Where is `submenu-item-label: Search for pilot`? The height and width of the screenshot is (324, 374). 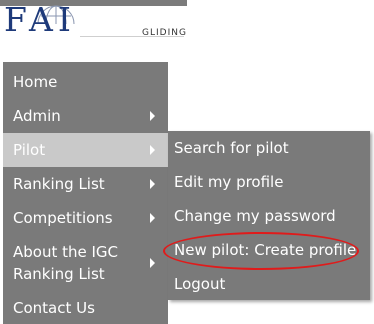
submenu-item-label: Search for pilot is located at coordinates (231, 148).